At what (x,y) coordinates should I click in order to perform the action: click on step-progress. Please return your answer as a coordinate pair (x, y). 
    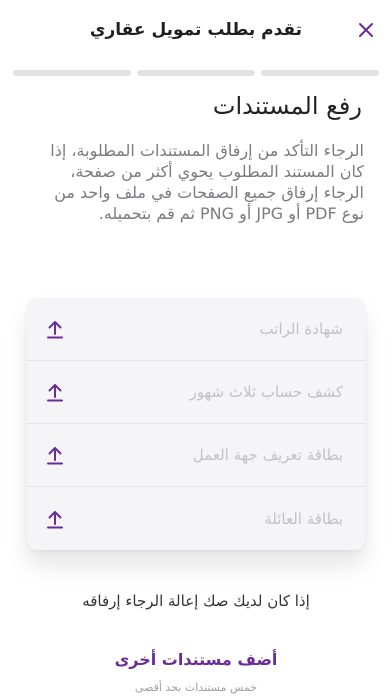
    Looking at the image, I should click on (196, 73).